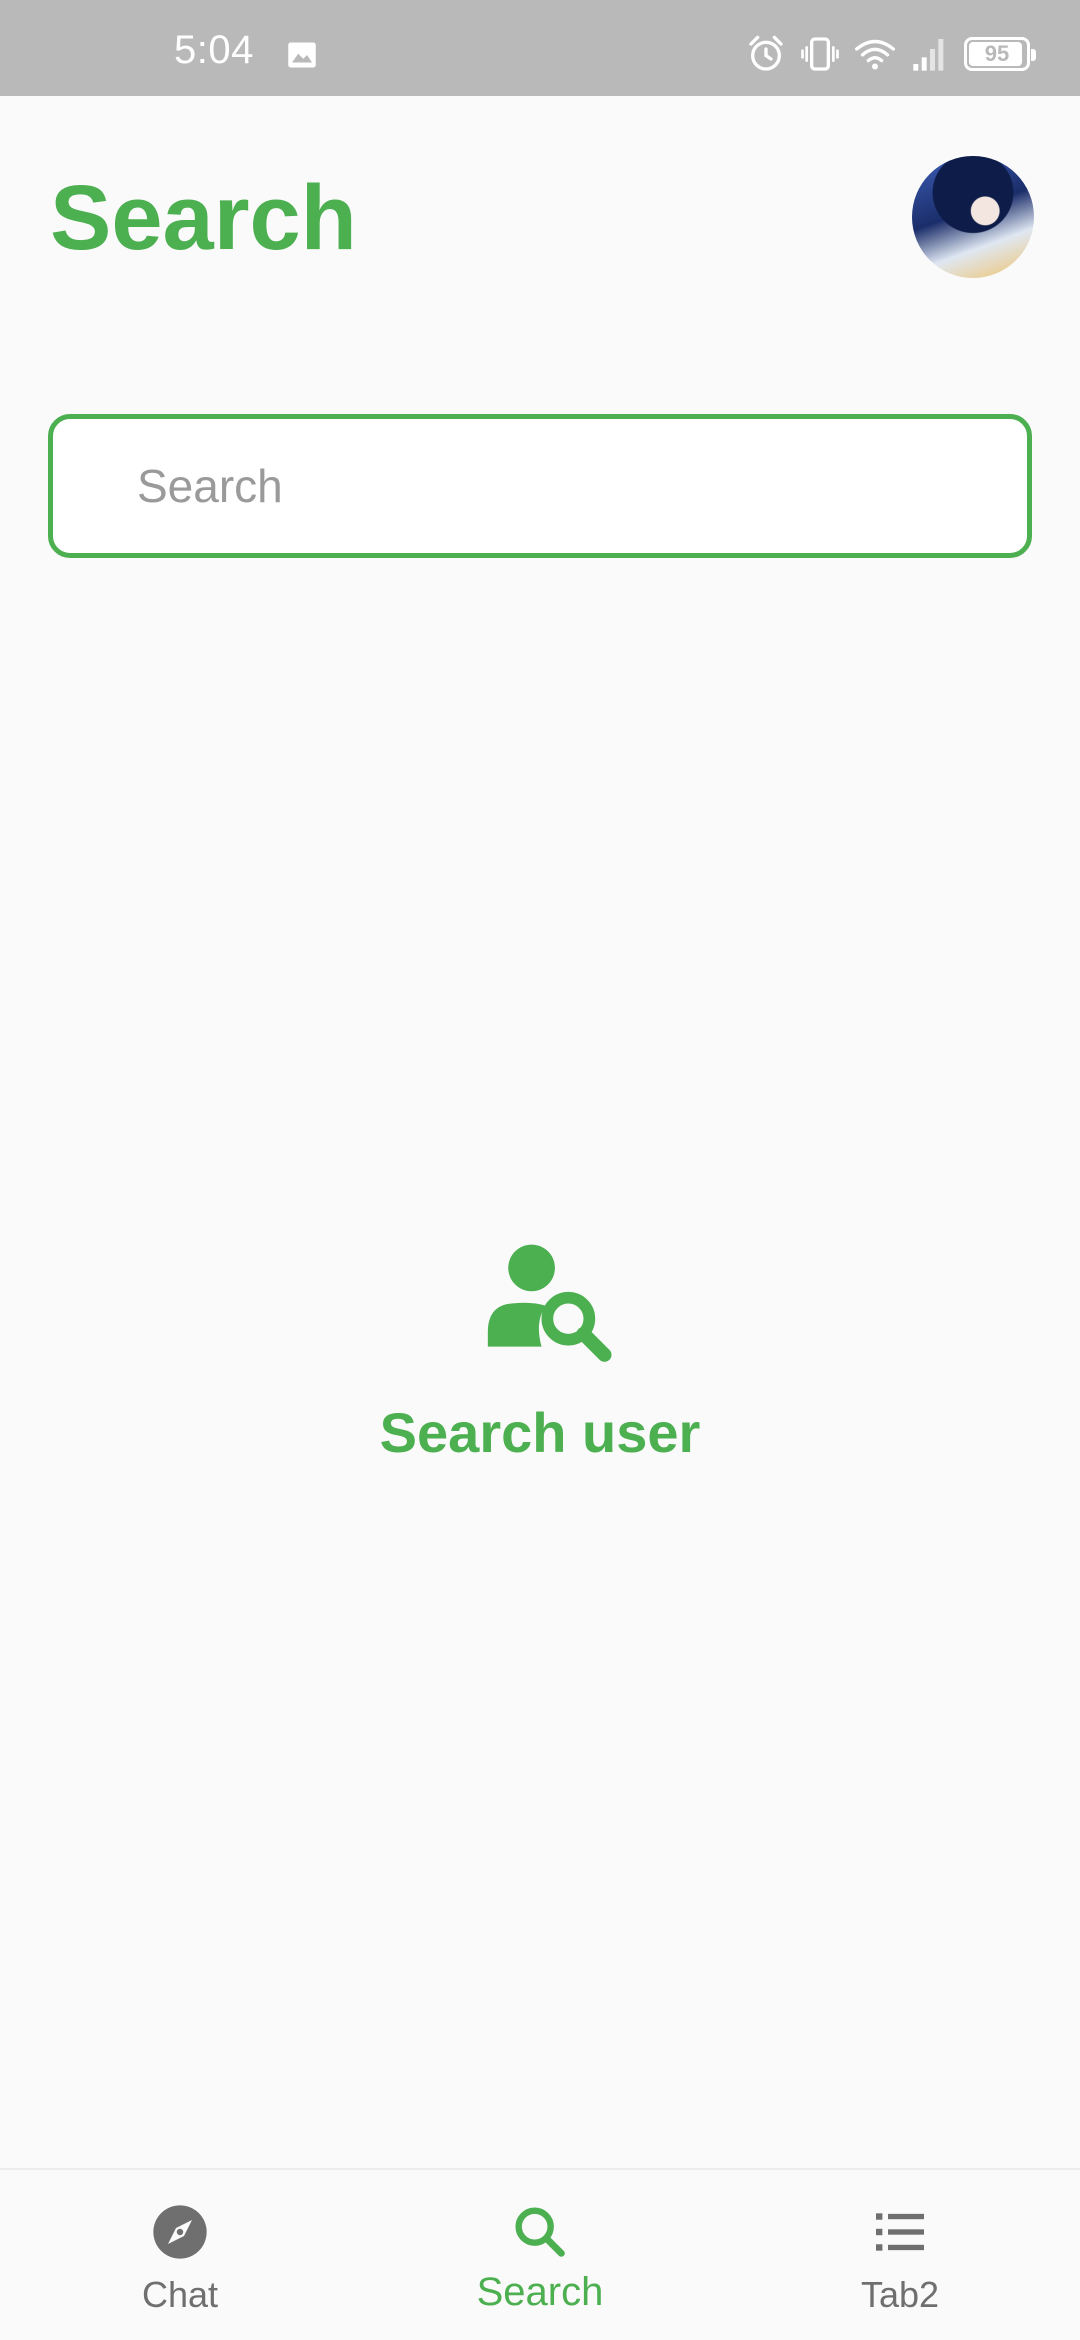 This screenshot has width=1080, height=2340. Describe the element at coordinates (549, 1303) in the screenshot. I see `person-search-icon` at that location.